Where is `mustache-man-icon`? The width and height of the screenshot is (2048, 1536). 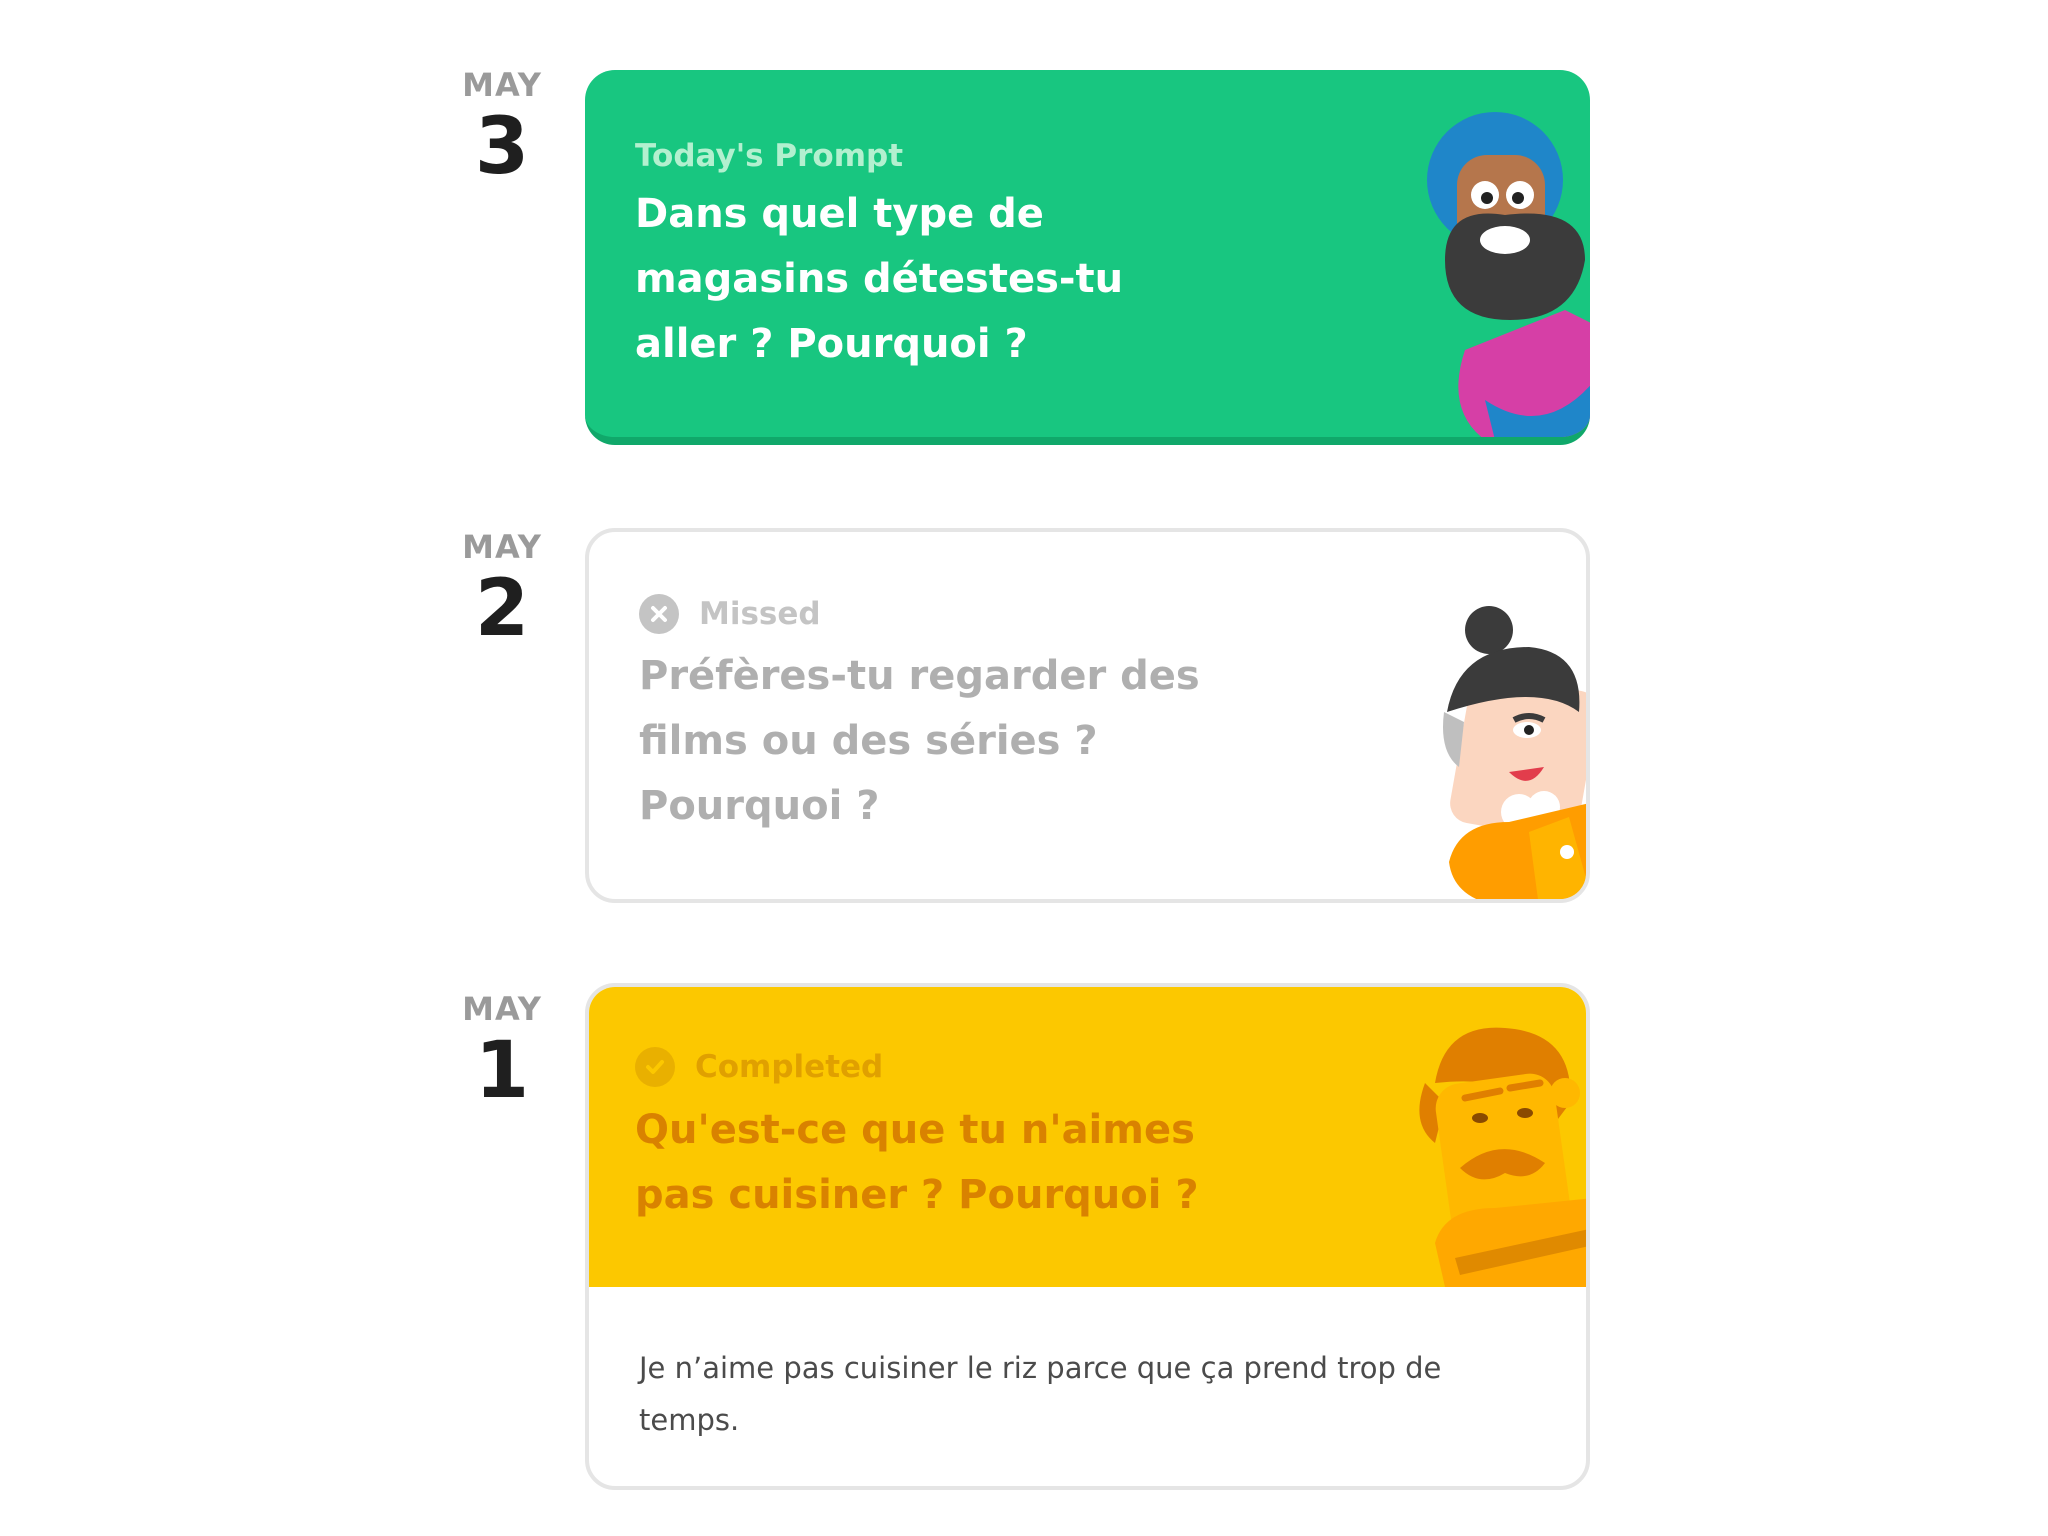 mustache-man-icon is located at coordinates (1502, 1157).